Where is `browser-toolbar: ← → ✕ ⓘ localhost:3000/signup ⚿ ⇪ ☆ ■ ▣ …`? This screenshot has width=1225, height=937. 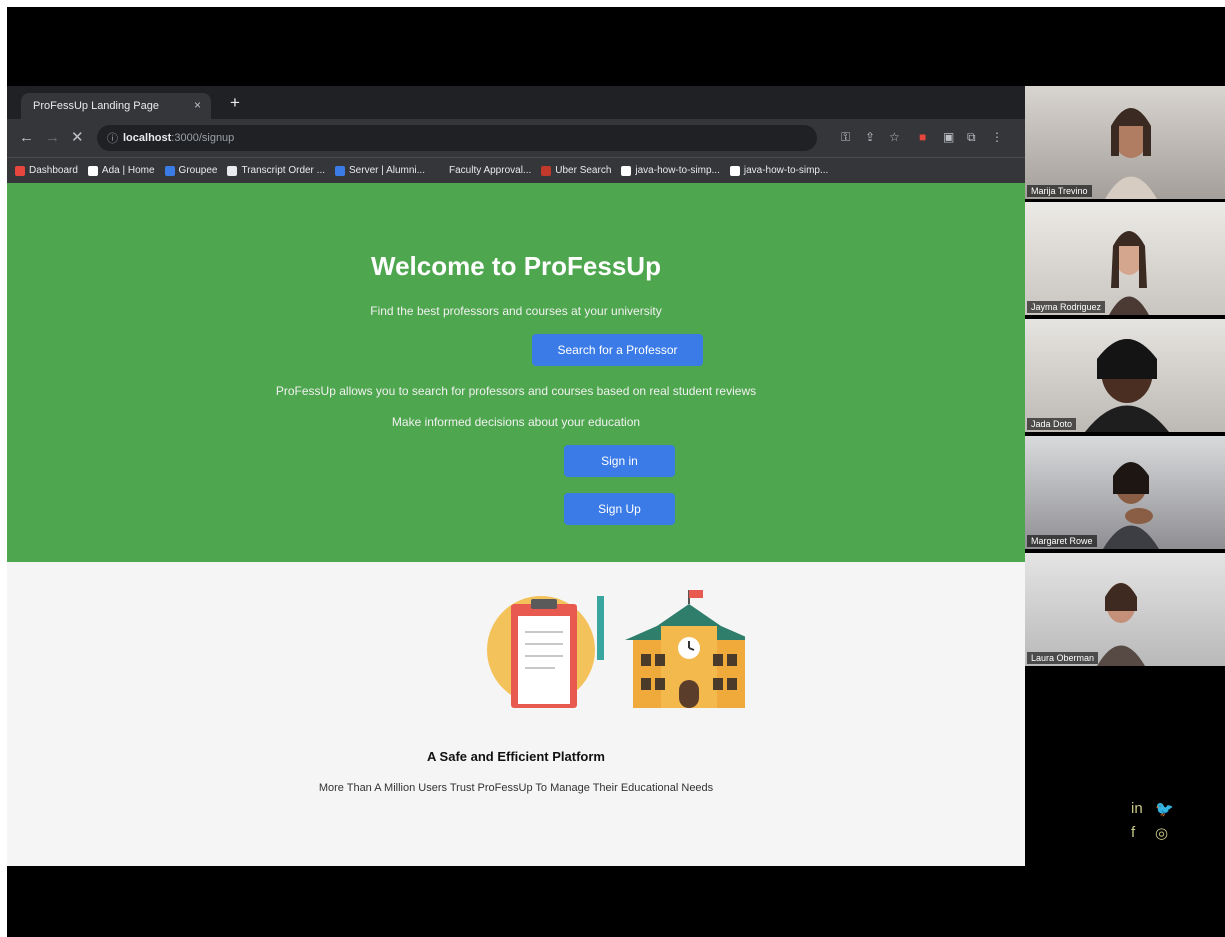
browser-toolbar: ← → ✕ ⓘ localhost:3000/signup ⚿ ⇪ ☆ ■ ▣ … is located at coordinates (516, 138).